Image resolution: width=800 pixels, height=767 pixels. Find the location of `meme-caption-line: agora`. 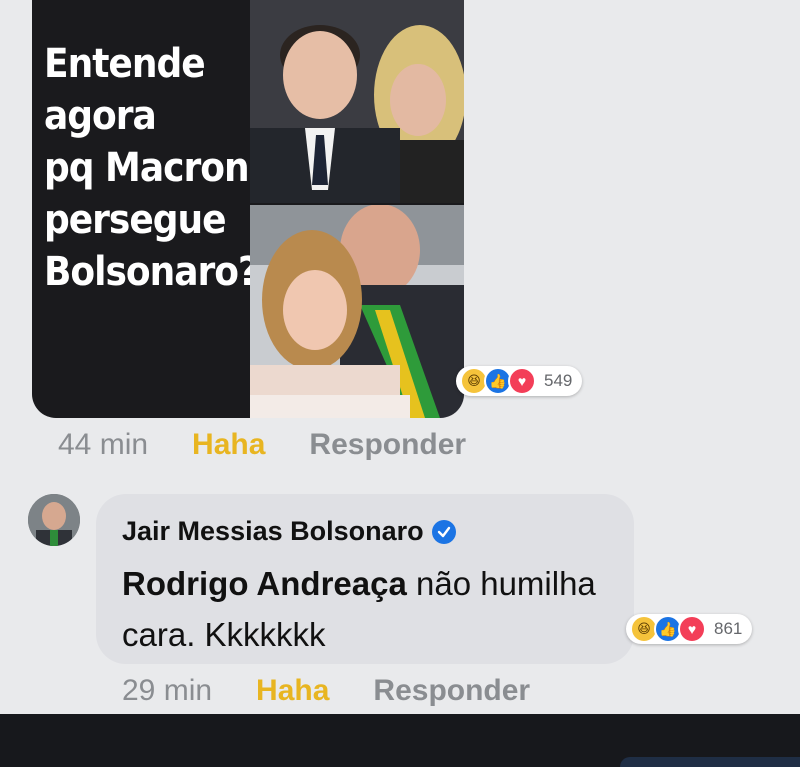

meme-caption-line: agora is located at coordinates (100, 116).